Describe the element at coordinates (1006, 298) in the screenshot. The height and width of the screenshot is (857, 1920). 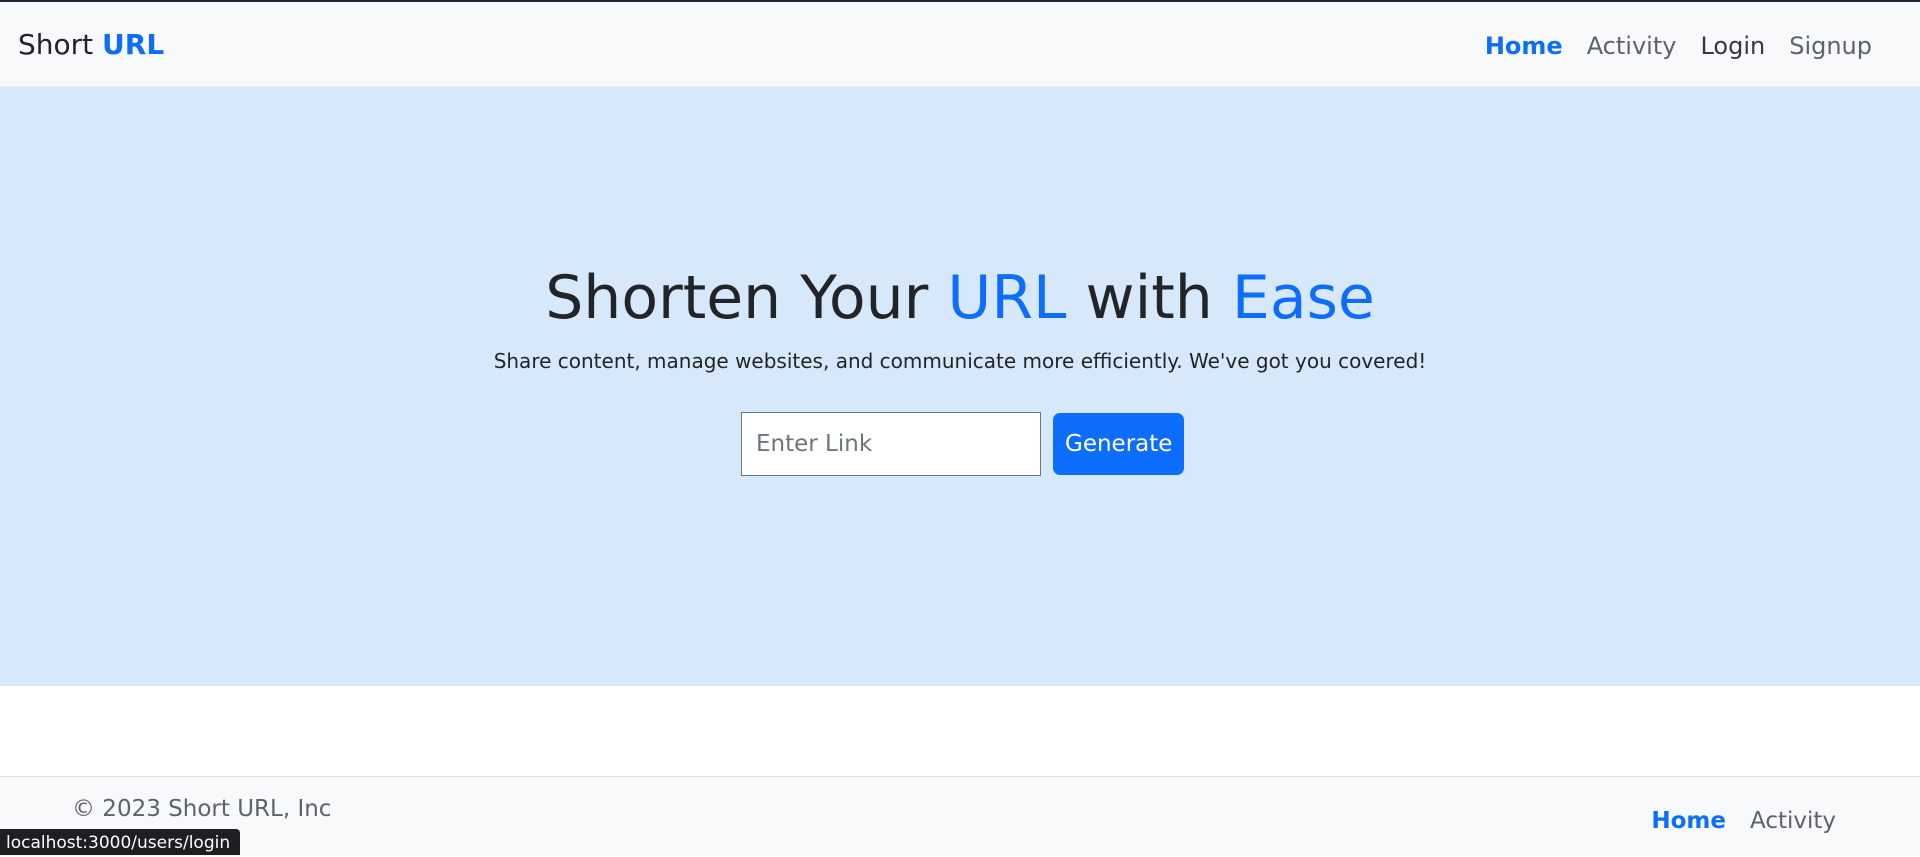
I see `hero-title-url: URL` at that location.